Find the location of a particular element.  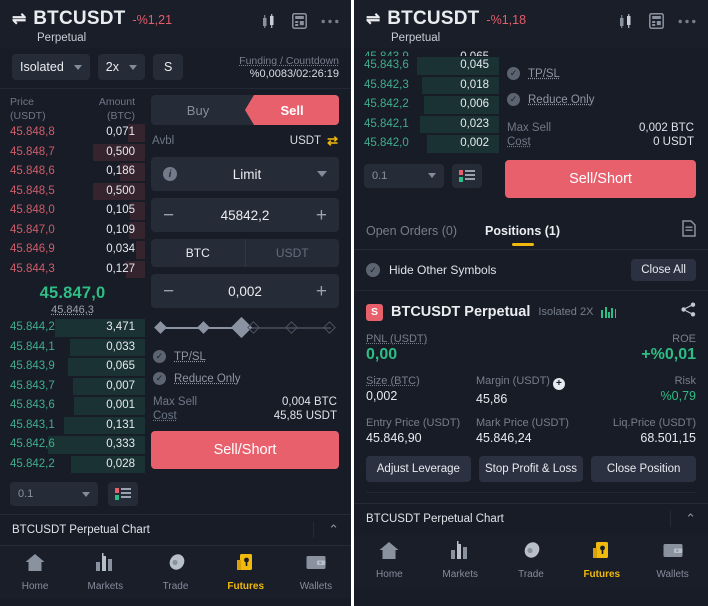

check-icon: ✓ is located at coordinates (373, 270).